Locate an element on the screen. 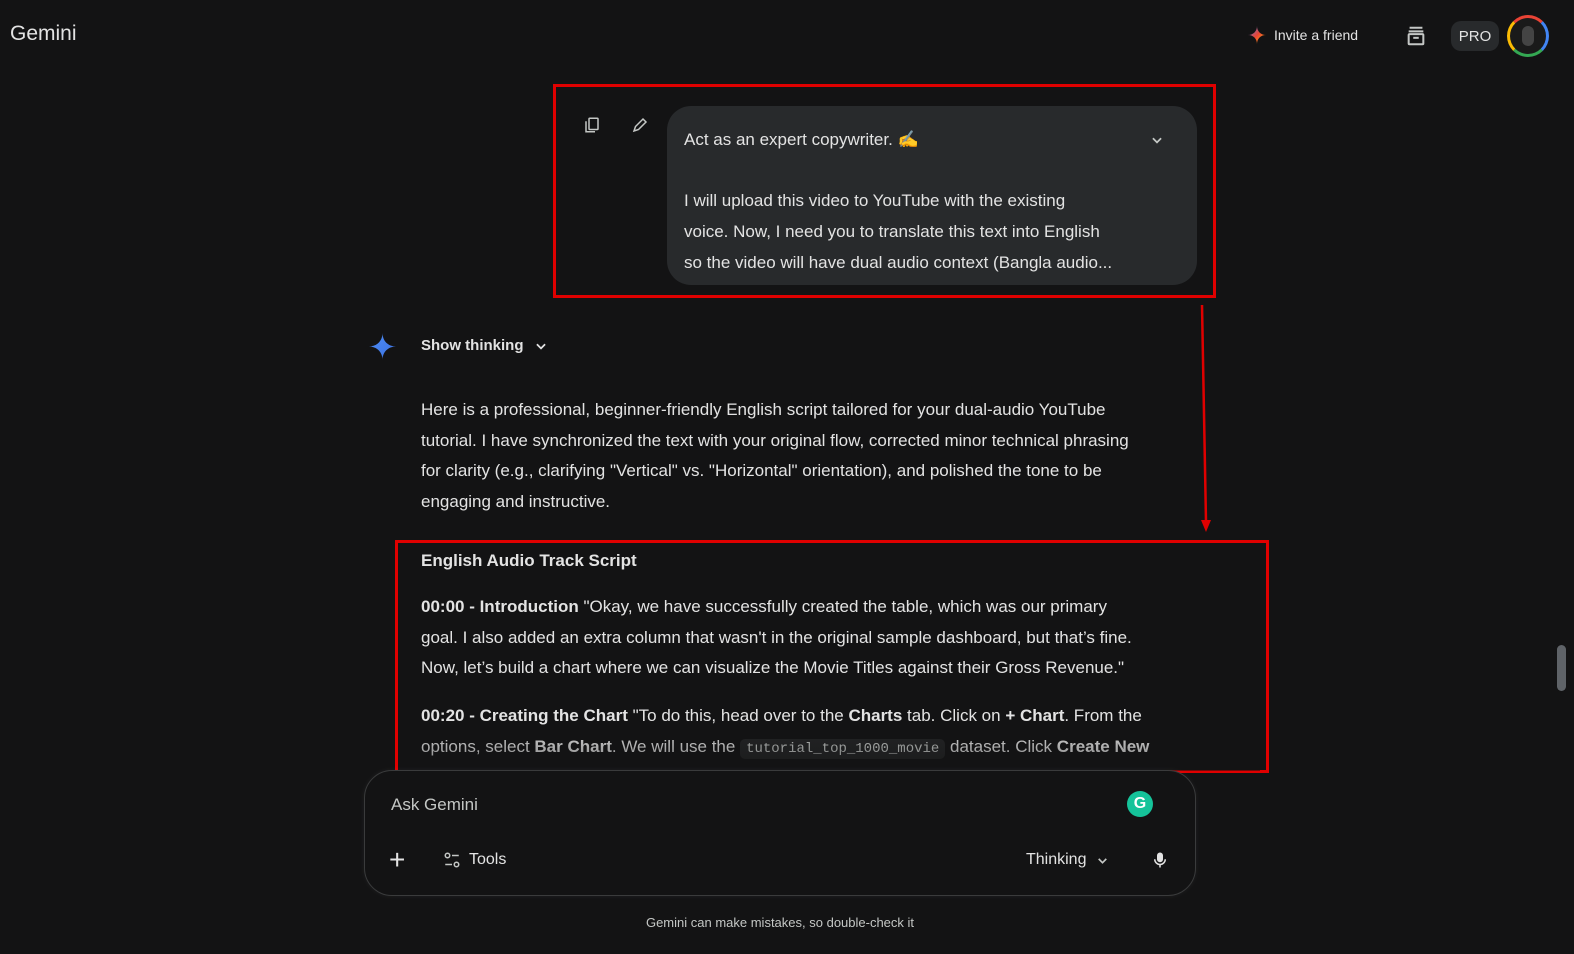 The image size is (1574, 954). prompt-line is located at coordinates (932, 170).